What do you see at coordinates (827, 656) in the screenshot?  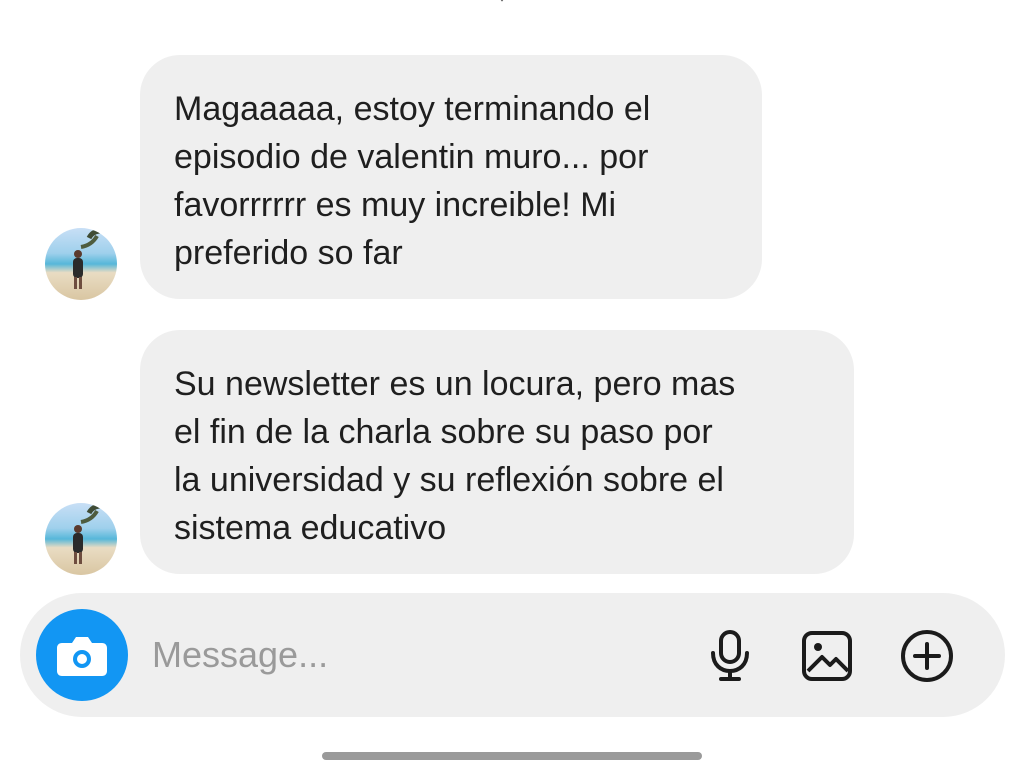 I see `gallery-icon` at bounding box center [827, 656].